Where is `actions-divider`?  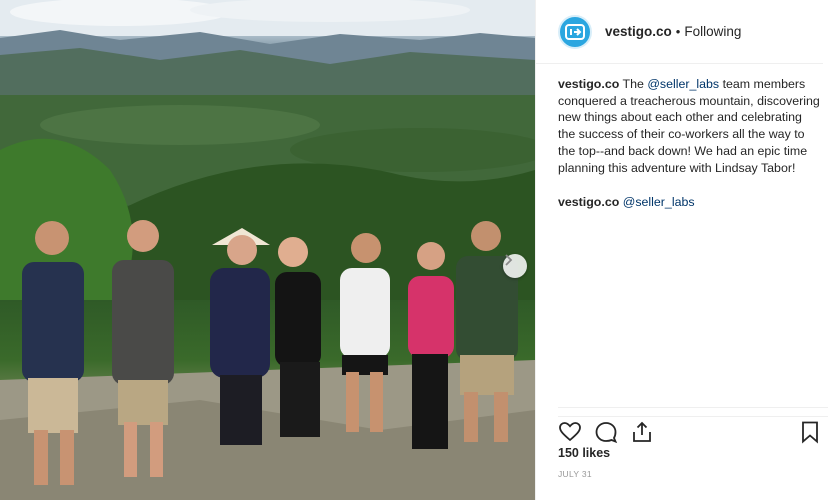
actions-divider is located at coordinates (693, 407).